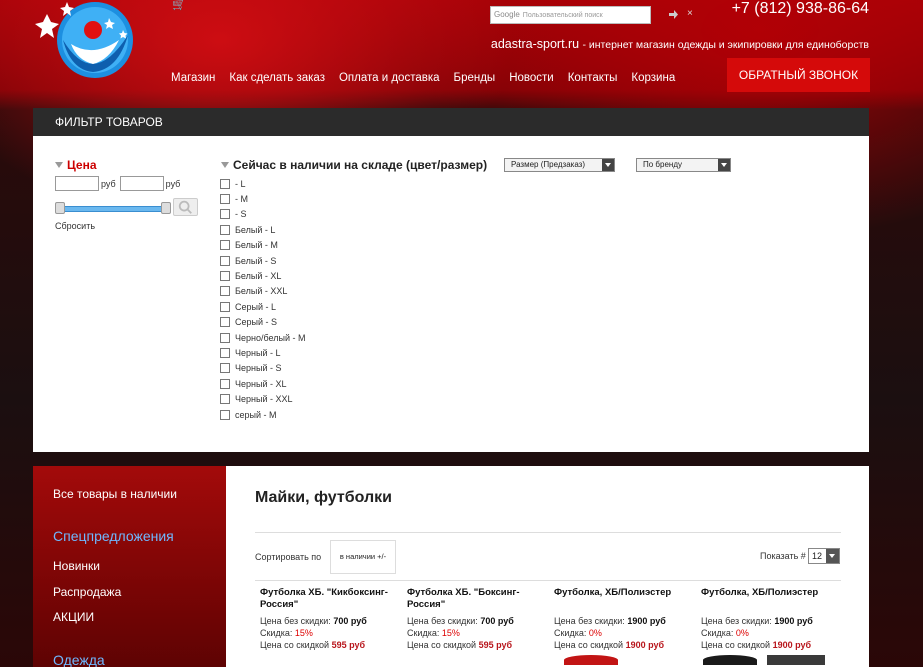 This screenshot has width=923, height=667. What do you see at coordinates (258, 352) in the screenshot?
I see `stock-option-label: Черный - L` at bounding box center [258, 352].